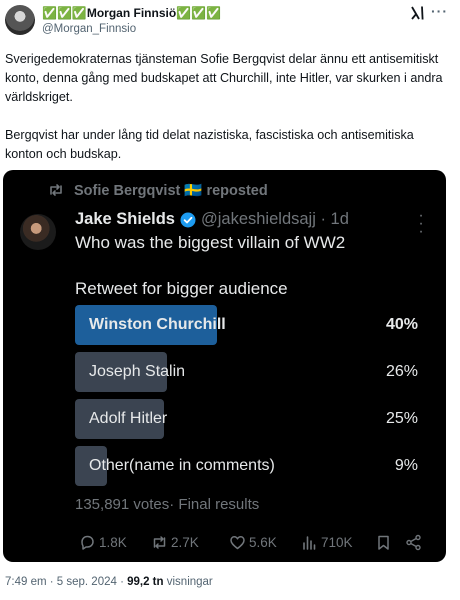 Image resolution: width=460 pixels, height=600 pixels. I want to click on bookmark-icon, so click(383, 542).